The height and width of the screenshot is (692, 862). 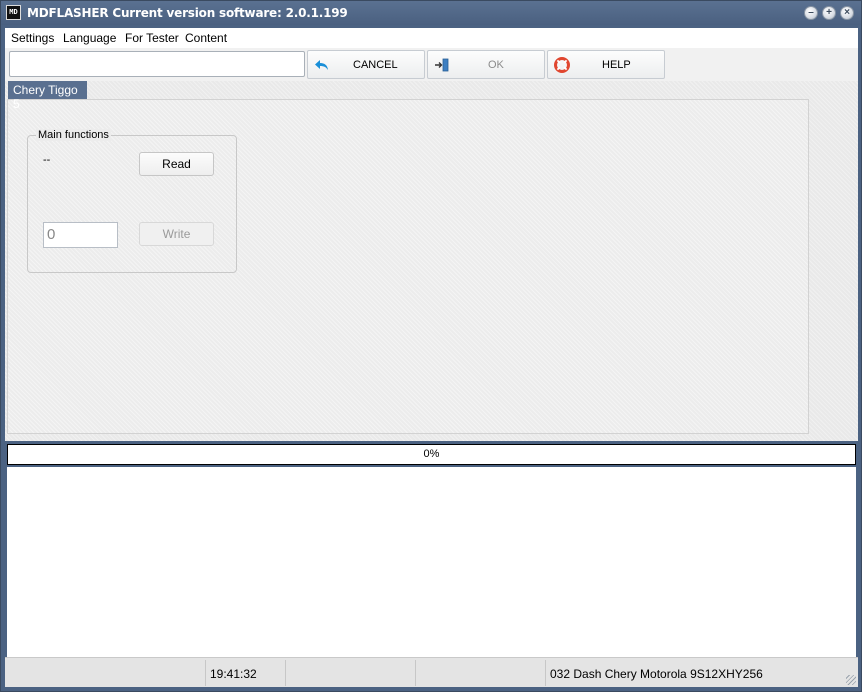 What do you see at coordinates (176, 164) in the screenshot?
I see `read-button: Read` at bounding box center [176, 164].